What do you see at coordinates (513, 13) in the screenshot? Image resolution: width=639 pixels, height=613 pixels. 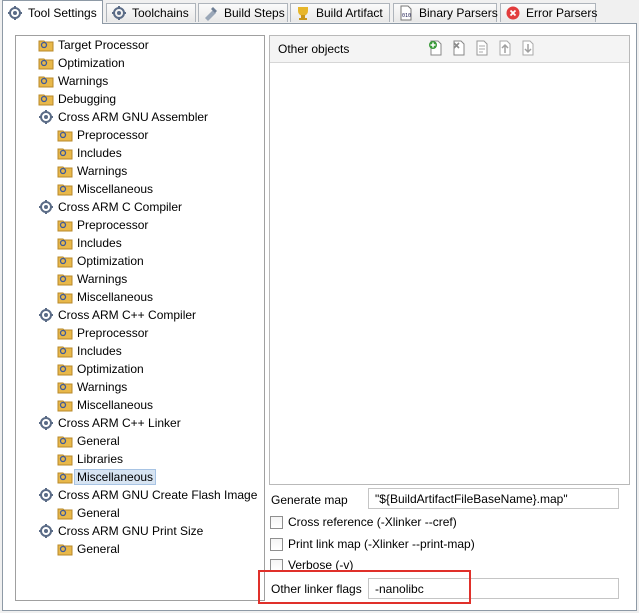 I see `error-parsers-icon` at bounding box center [513, 13].